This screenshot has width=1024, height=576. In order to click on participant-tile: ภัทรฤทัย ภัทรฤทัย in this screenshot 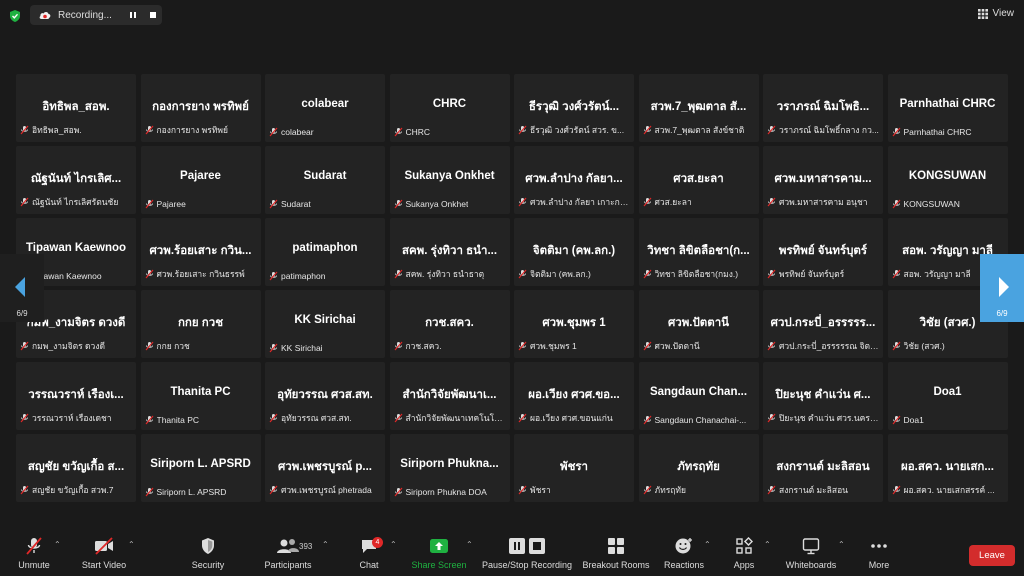, I will do `click(698, 468)`.